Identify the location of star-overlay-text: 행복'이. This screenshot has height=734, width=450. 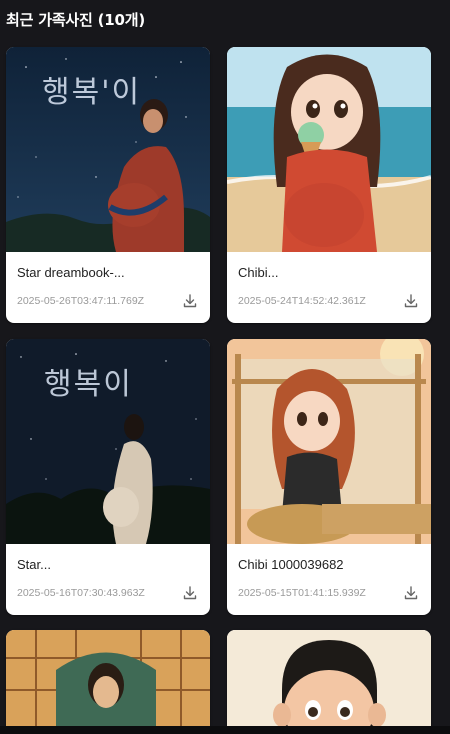
(91, 92).